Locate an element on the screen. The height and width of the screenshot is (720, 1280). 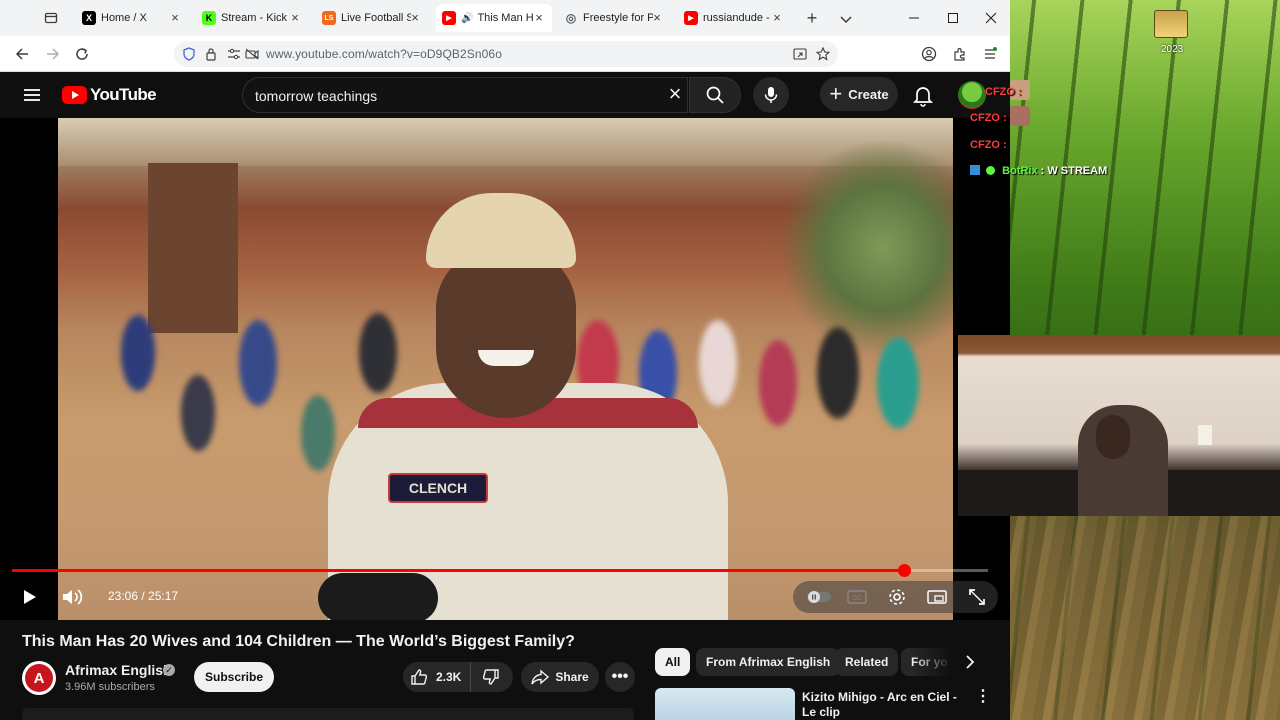
tab-live-football: LS Live Football Sco × is located at coordinates (372, 18).